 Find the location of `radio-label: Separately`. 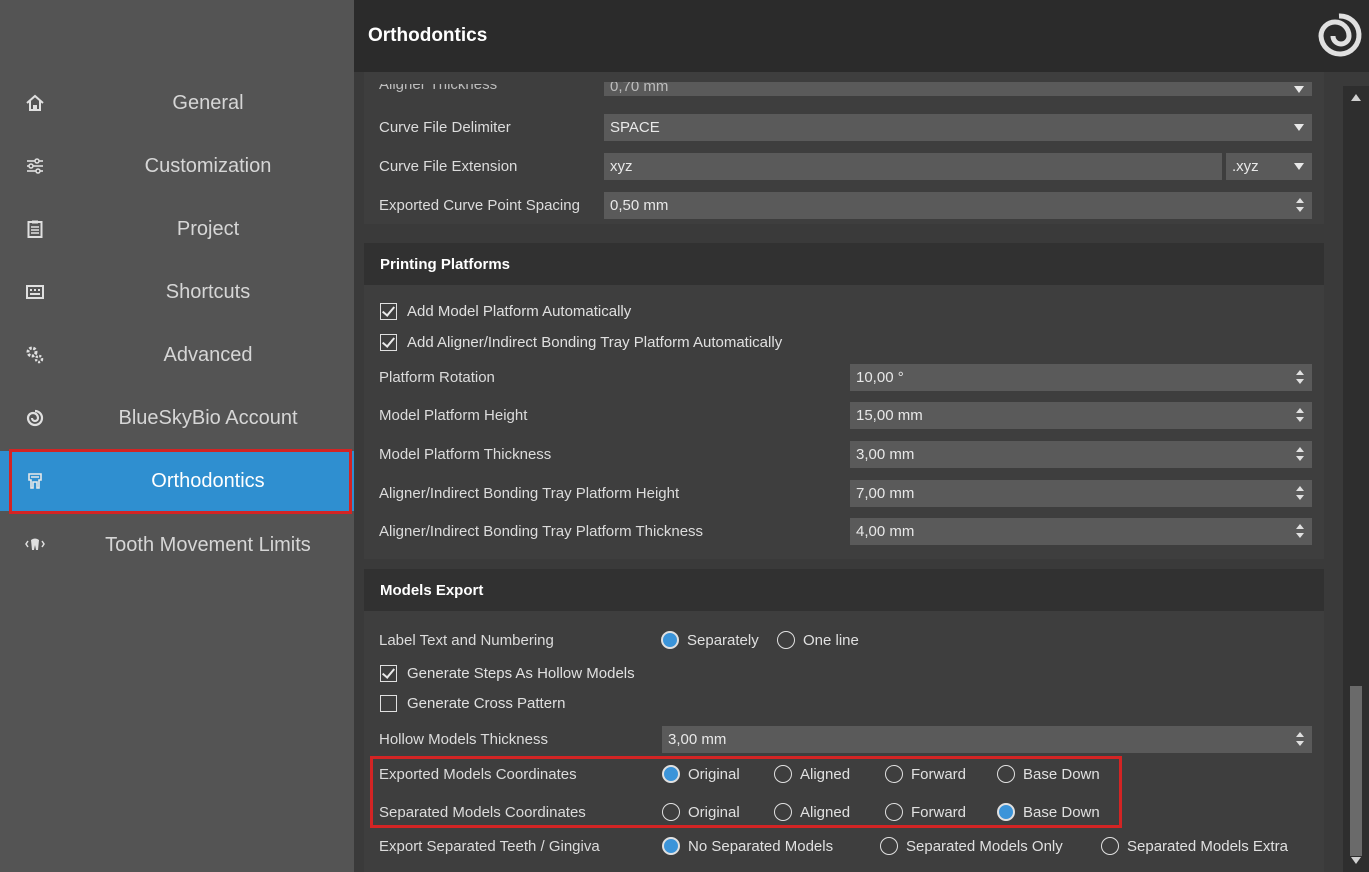

radio-label: Separately is located at coordinates (723, 640).